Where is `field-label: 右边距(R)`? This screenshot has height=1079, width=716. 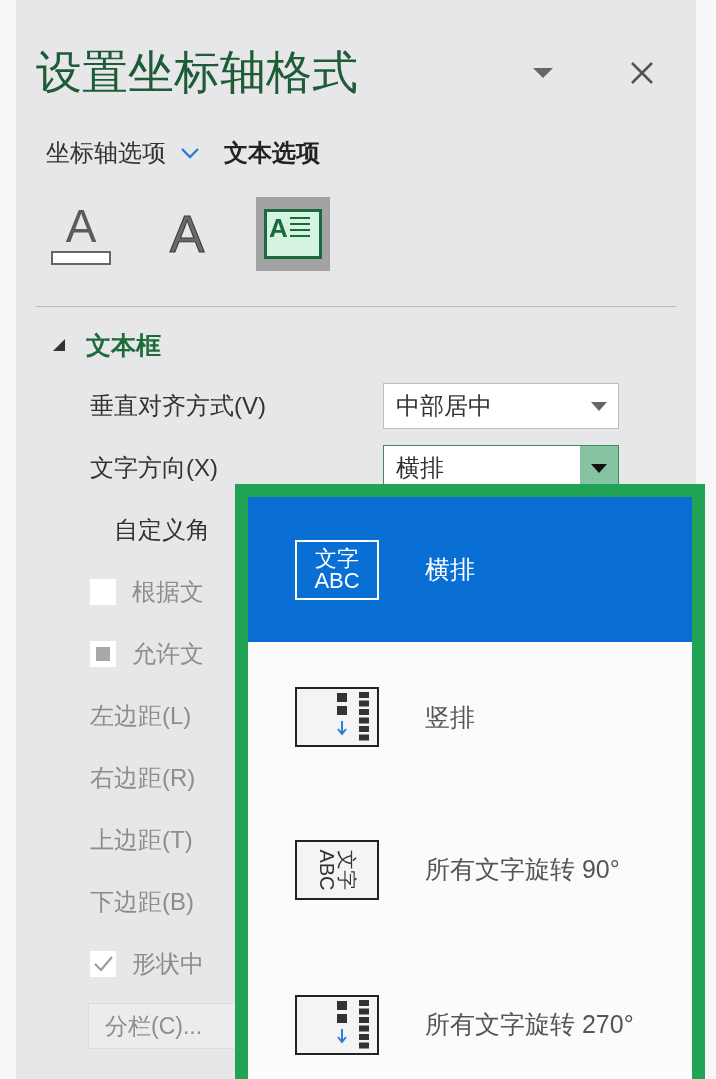 field-label: 右边距(R) is located at coordinates (143, 778).